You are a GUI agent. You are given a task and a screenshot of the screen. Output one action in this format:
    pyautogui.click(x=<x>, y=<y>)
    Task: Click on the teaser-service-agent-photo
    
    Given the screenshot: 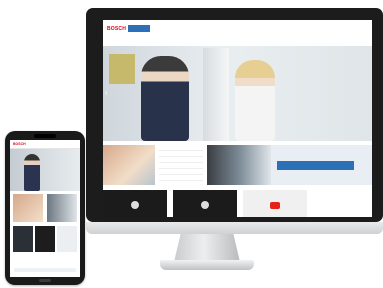 What is the action you would take?
    pyautogui.click(x=239, y=165)
    